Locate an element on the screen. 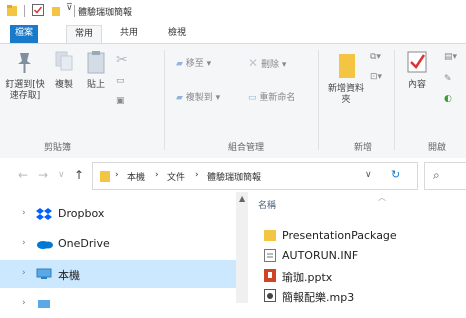  pin-quick-access-button: 釘選到[快速存取] is located at coordinates (25, 76).